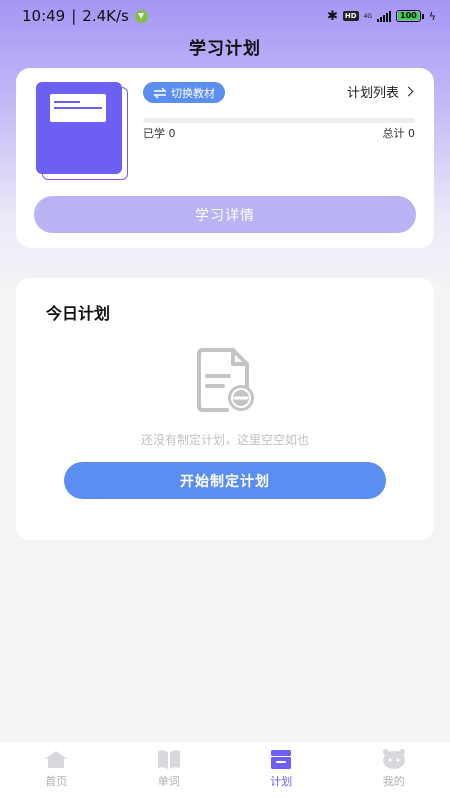 The image size is (450, 800). I want to click on bluetooth-icon: ✱, so click(332, 16).